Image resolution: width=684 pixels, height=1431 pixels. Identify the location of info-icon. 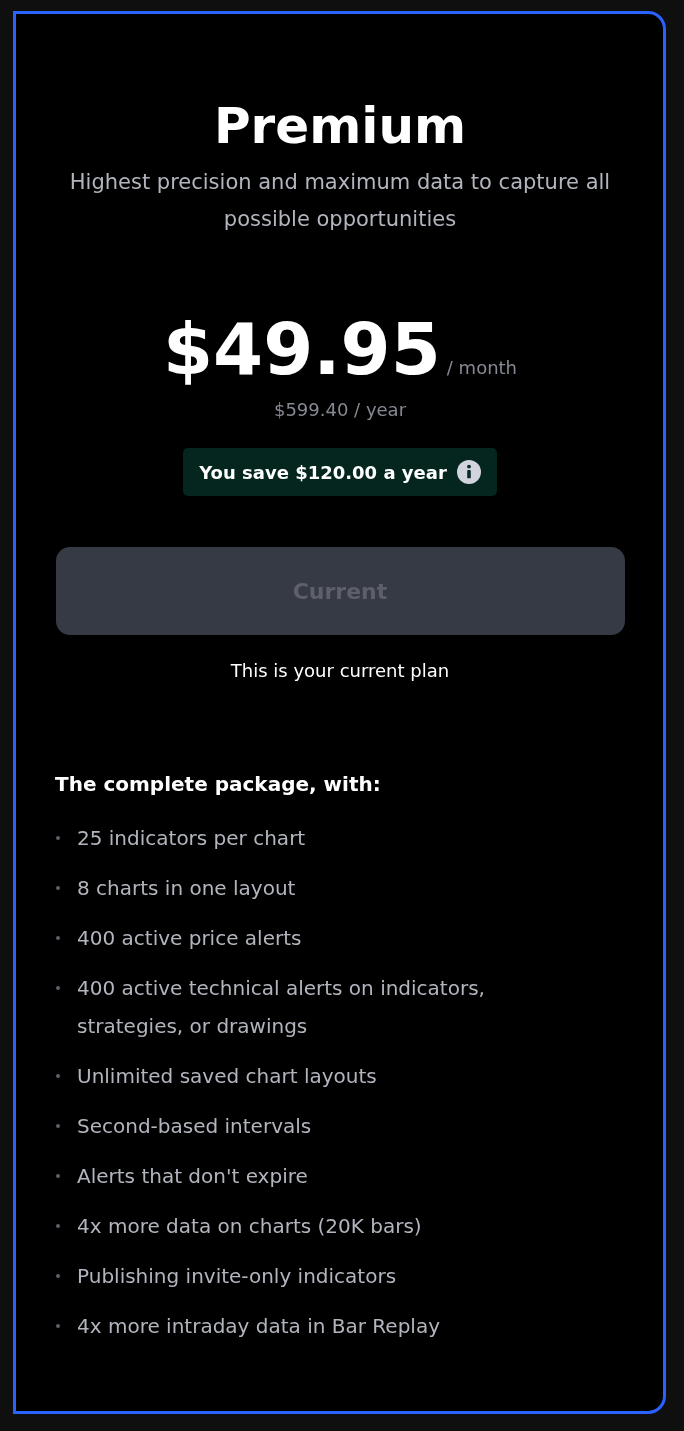
(468, 472).